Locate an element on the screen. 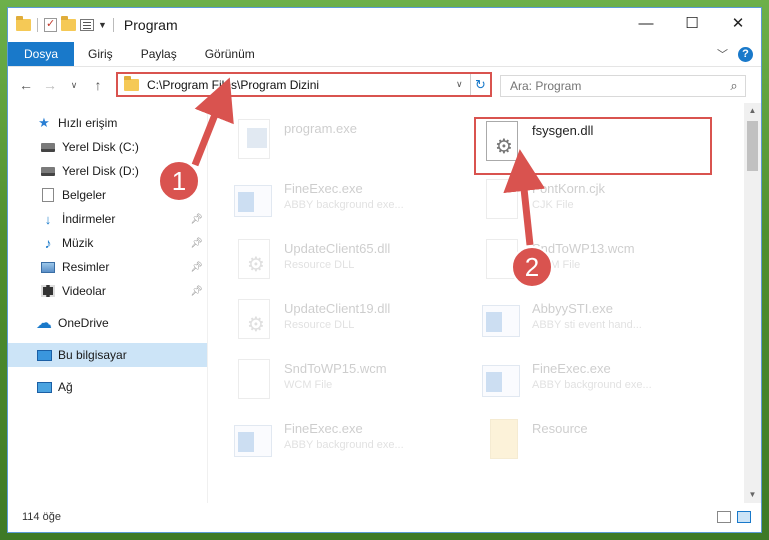  expand-ribbon-icon: ﹀ is located at coordinates (722, 54).